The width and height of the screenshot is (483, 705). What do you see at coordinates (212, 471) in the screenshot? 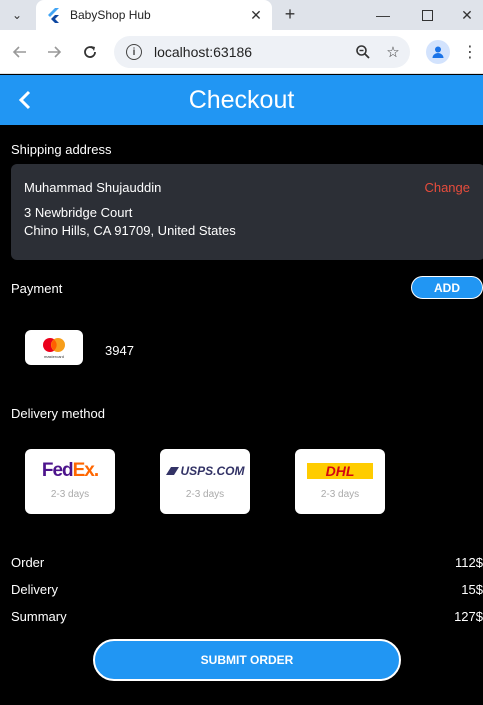
I see `usps-logo-text: USPS.COM` at bounding box center [212, 471].